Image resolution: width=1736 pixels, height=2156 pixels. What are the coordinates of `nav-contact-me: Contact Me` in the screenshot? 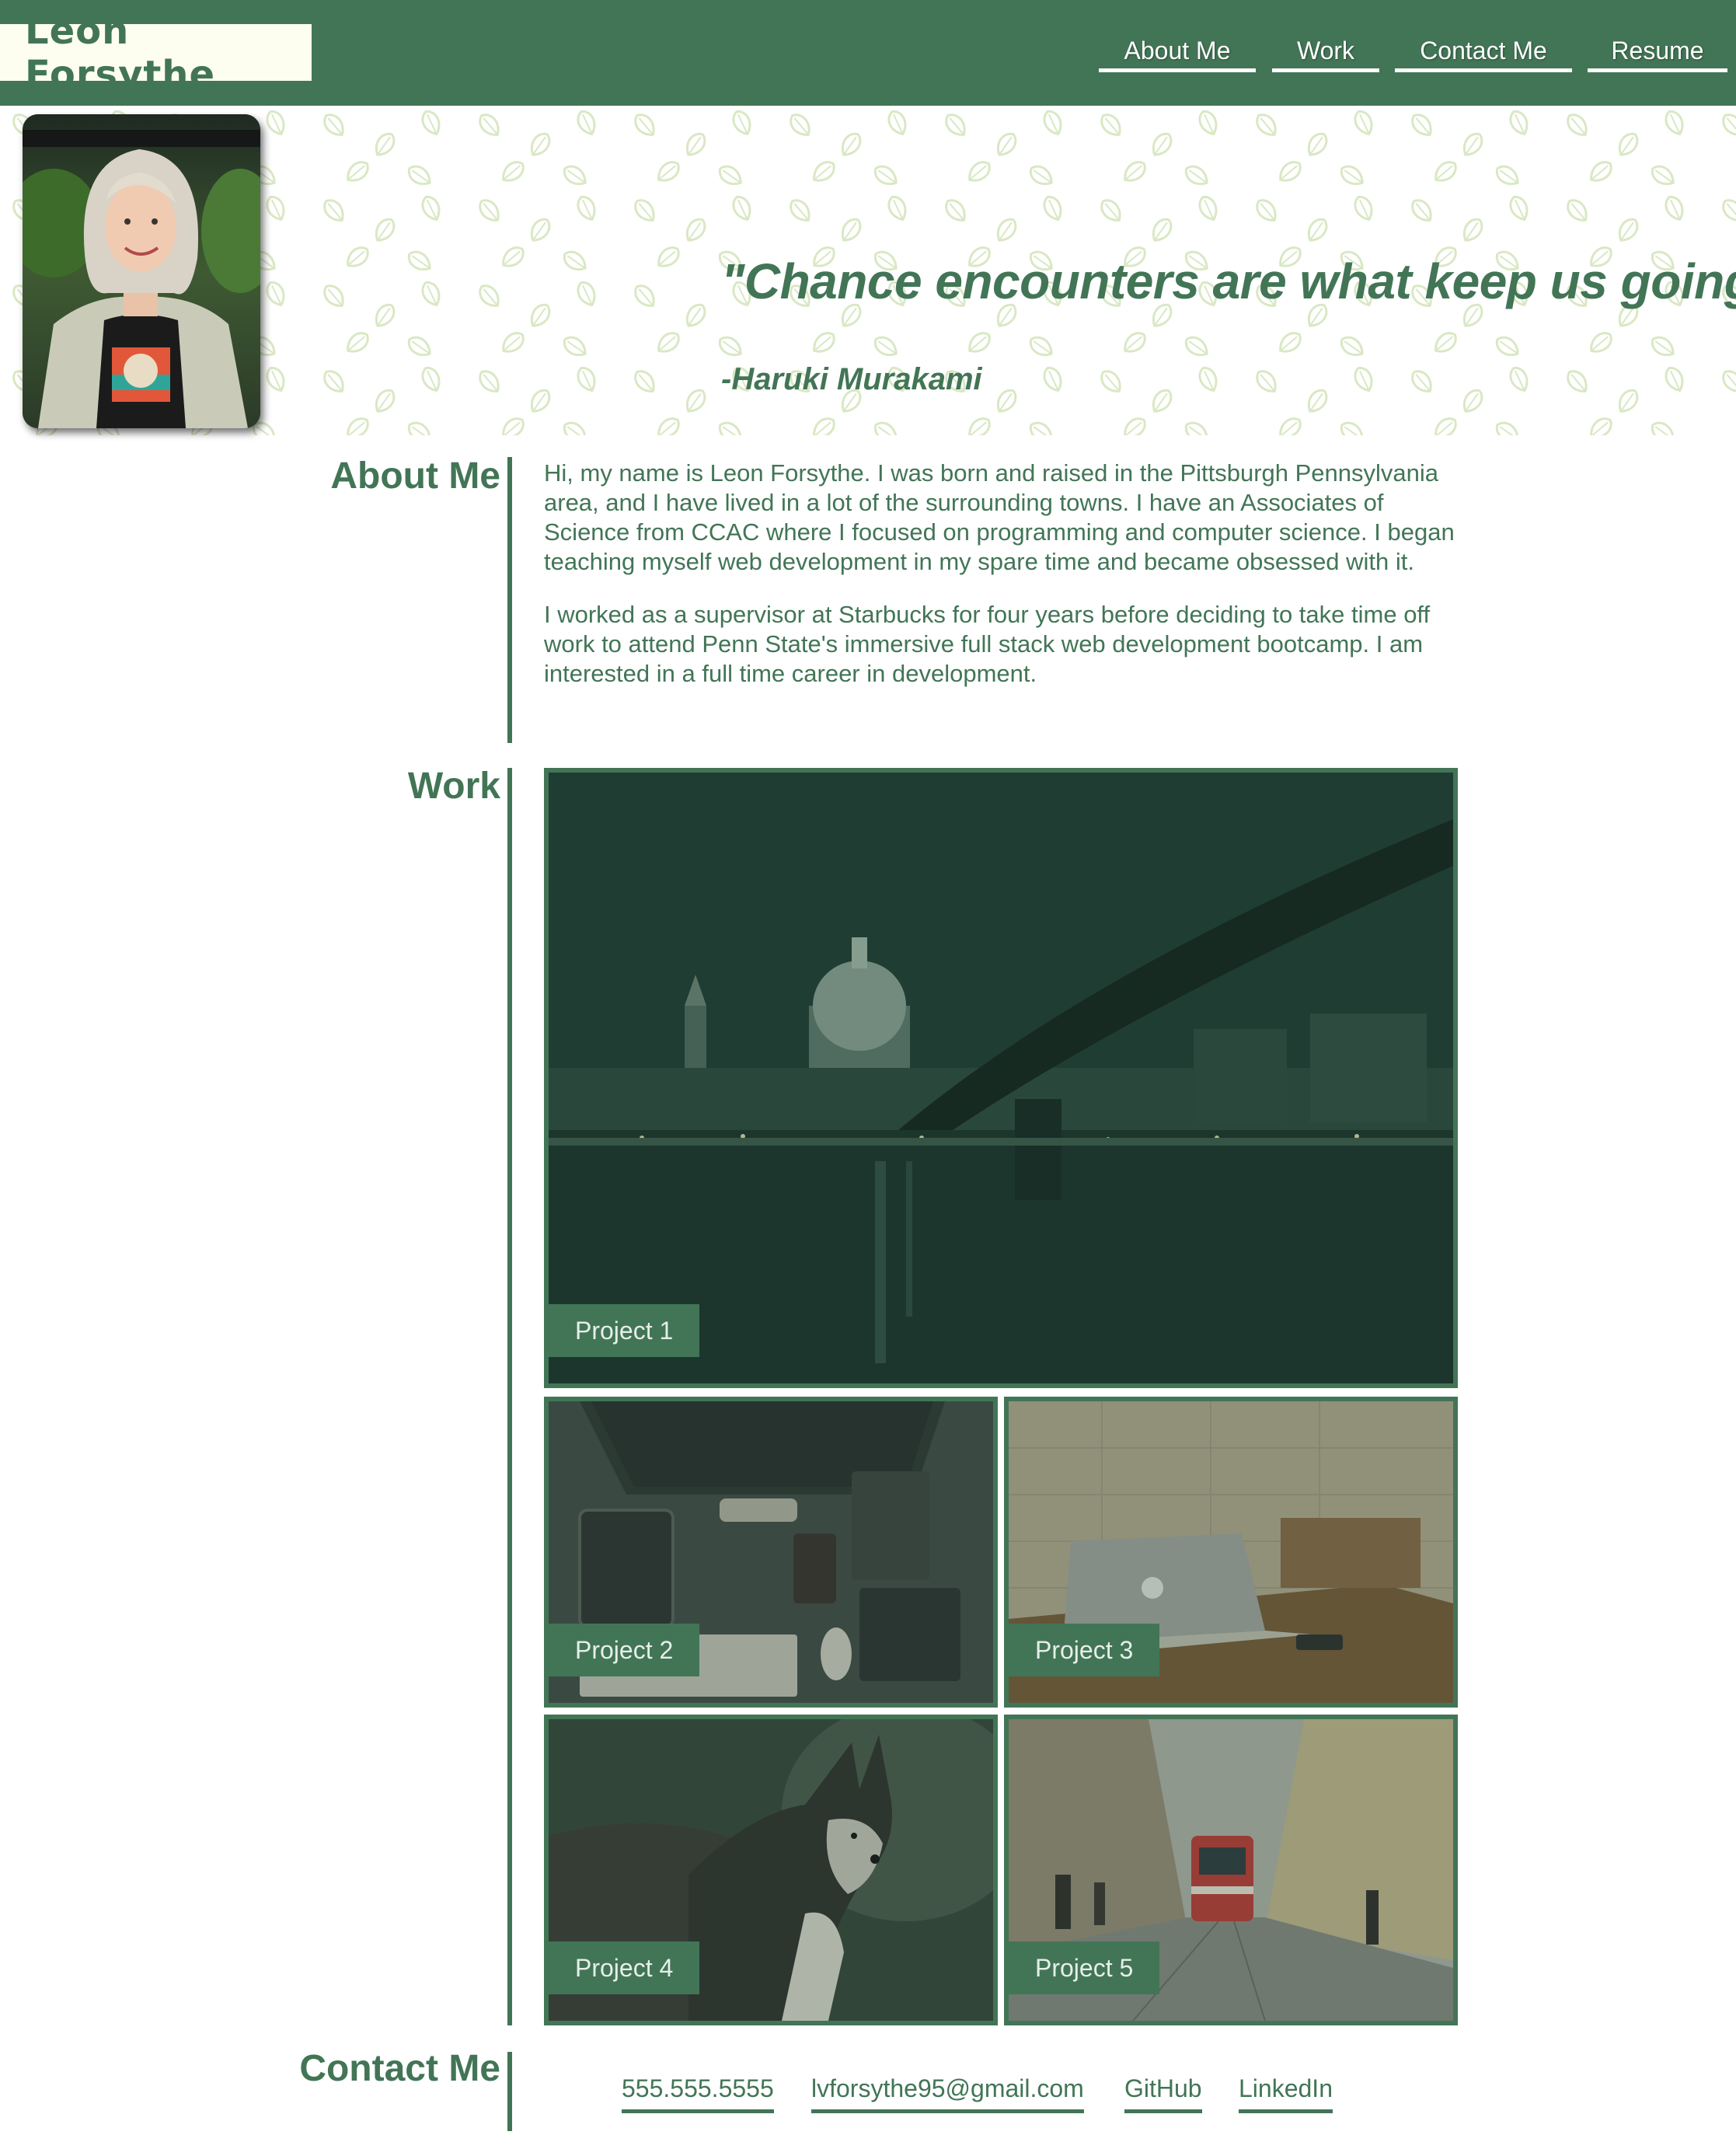 It's located at (1484, 53).